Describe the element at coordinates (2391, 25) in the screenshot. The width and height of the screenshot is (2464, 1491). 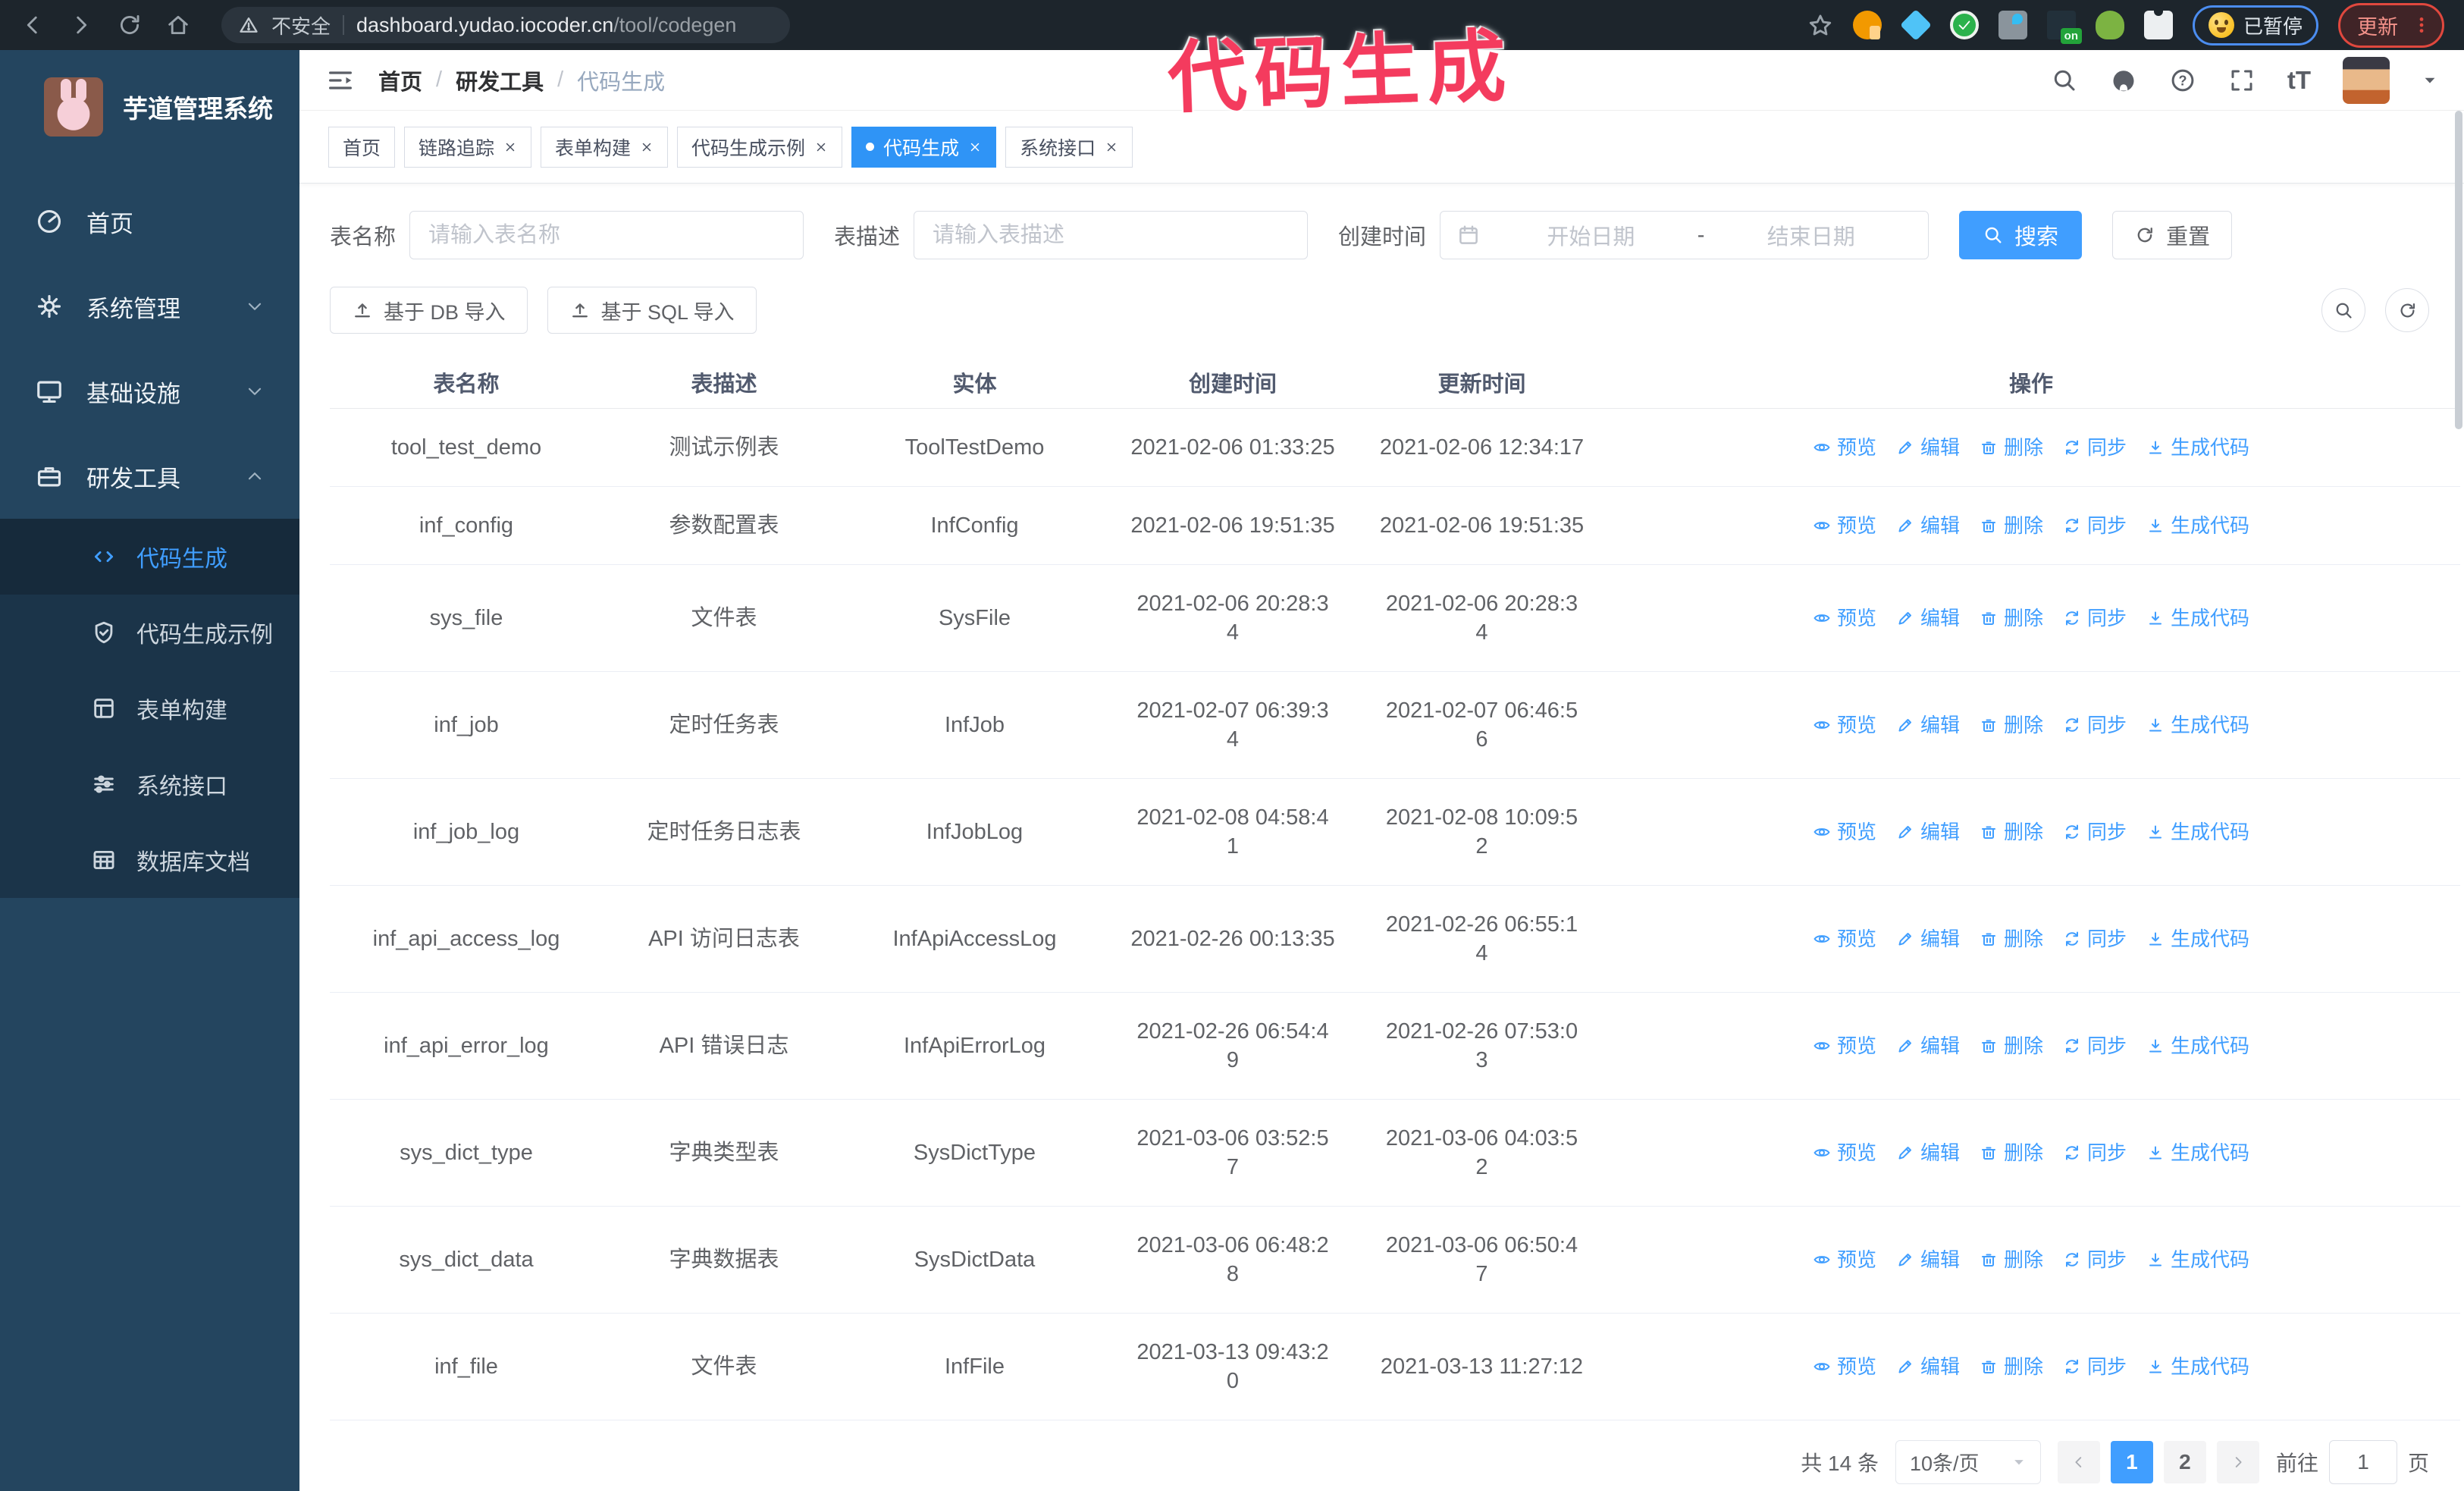
I see `browser-update-button: 更新` at that location.